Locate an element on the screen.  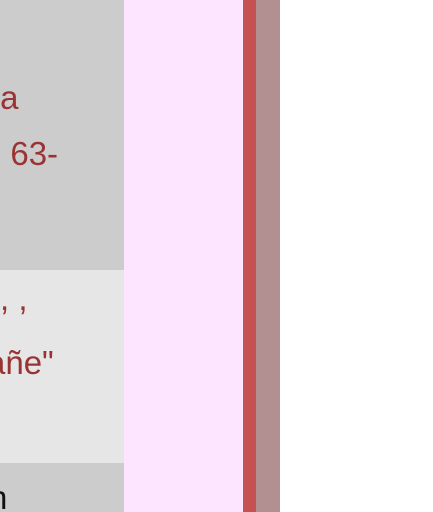
red-vertical-border is located at coordinates (249, 256).